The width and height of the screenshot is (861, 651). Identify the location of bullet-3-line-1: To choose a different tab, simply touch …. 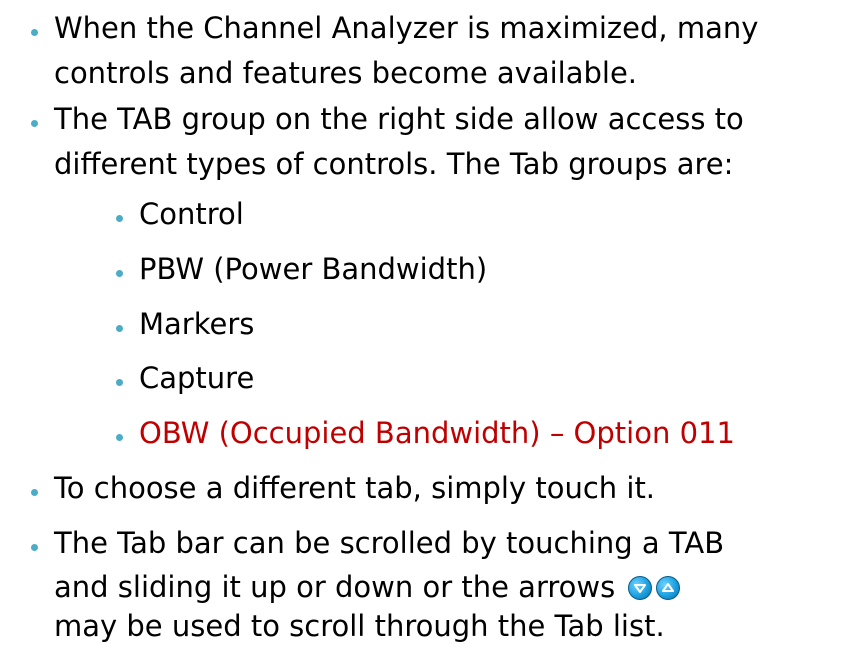
(355, 488).